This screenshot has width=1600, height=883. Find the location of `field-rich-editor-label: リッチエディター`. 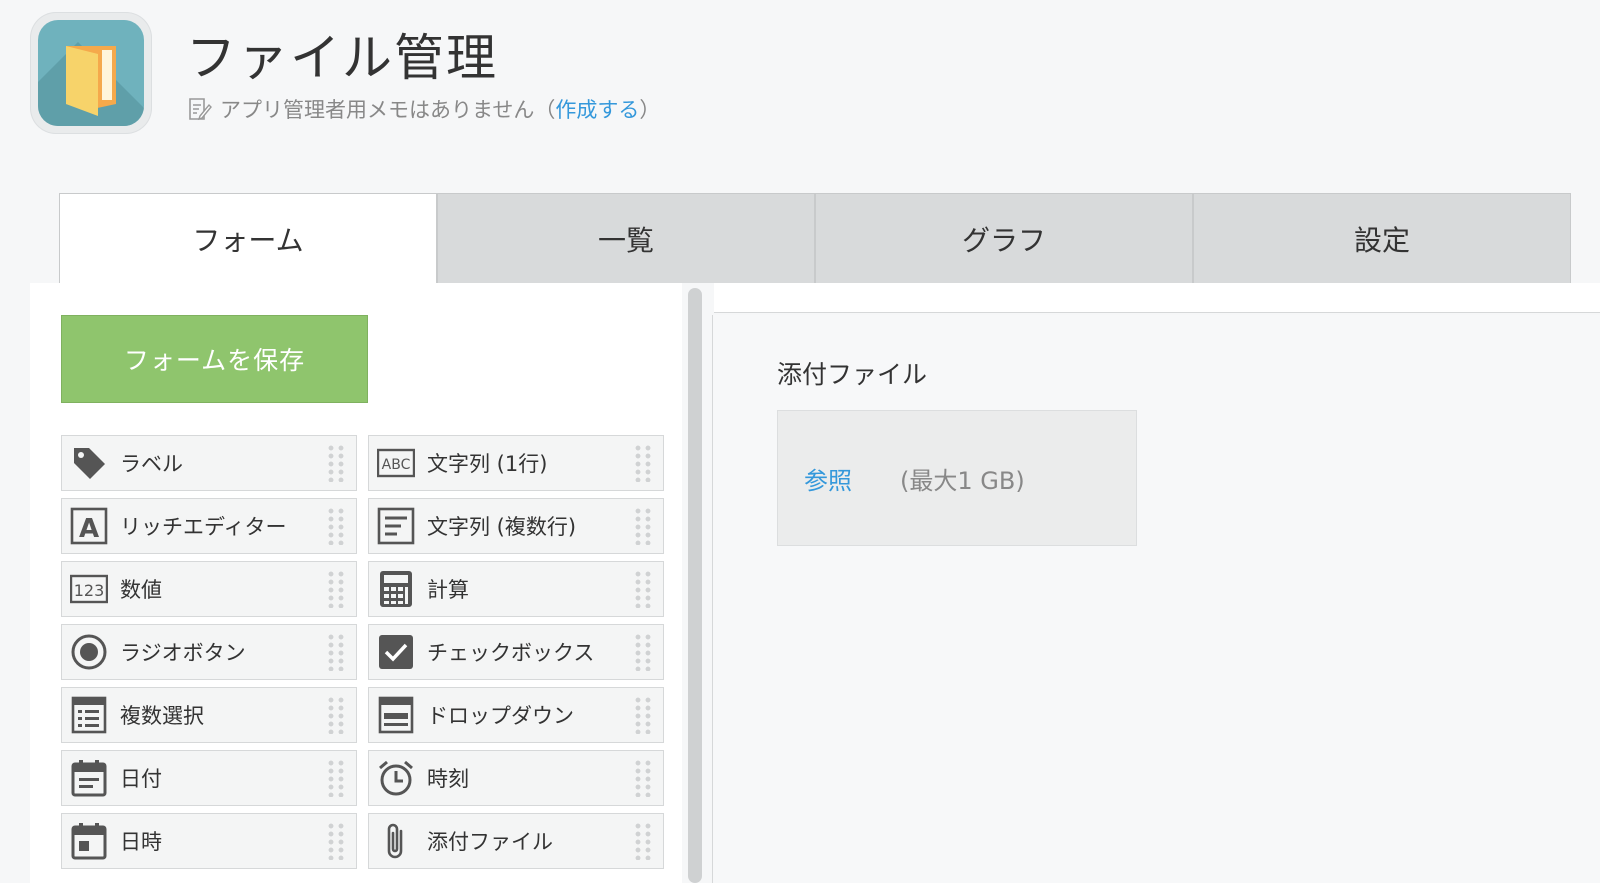

field-rich-editor-label: リッチエディター is located at coordinates (203, 527).